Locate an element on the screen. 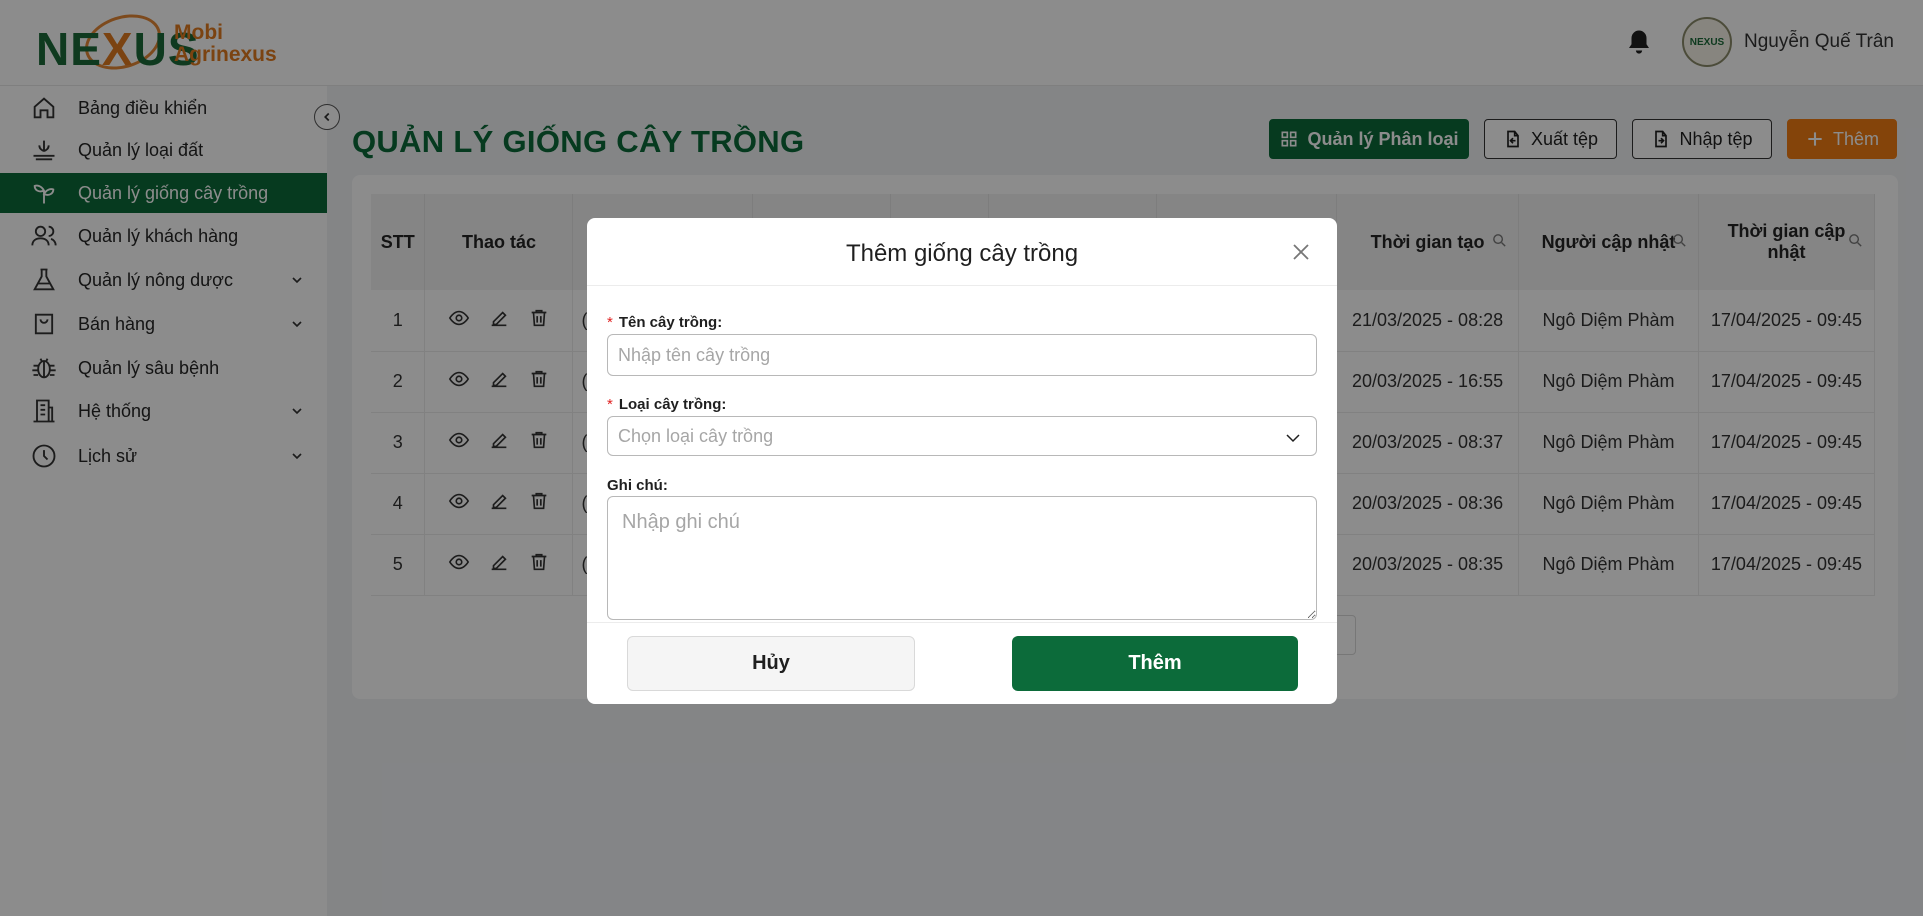 This screenshot has width=1923, height=916. type-select: Chọn loại cây trồng is located at coordinates (962, 436).